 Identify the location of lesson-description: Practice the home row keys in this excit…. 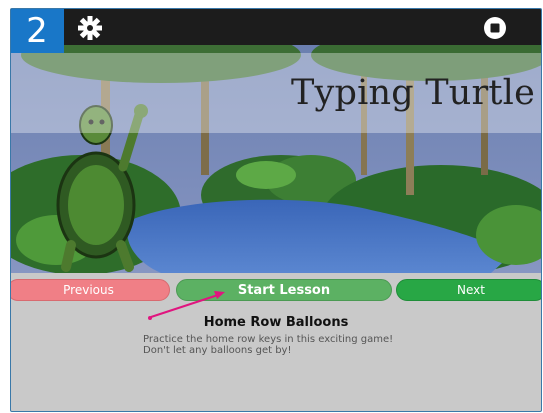
(333, 345).